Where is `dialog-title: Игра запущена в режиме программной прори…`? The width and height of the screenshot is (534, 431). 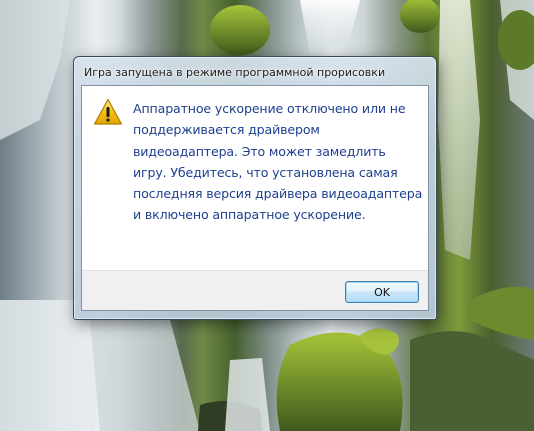
dialog-title: Игра запущена в режиме программной прори… is located at coordinates (235, 72).